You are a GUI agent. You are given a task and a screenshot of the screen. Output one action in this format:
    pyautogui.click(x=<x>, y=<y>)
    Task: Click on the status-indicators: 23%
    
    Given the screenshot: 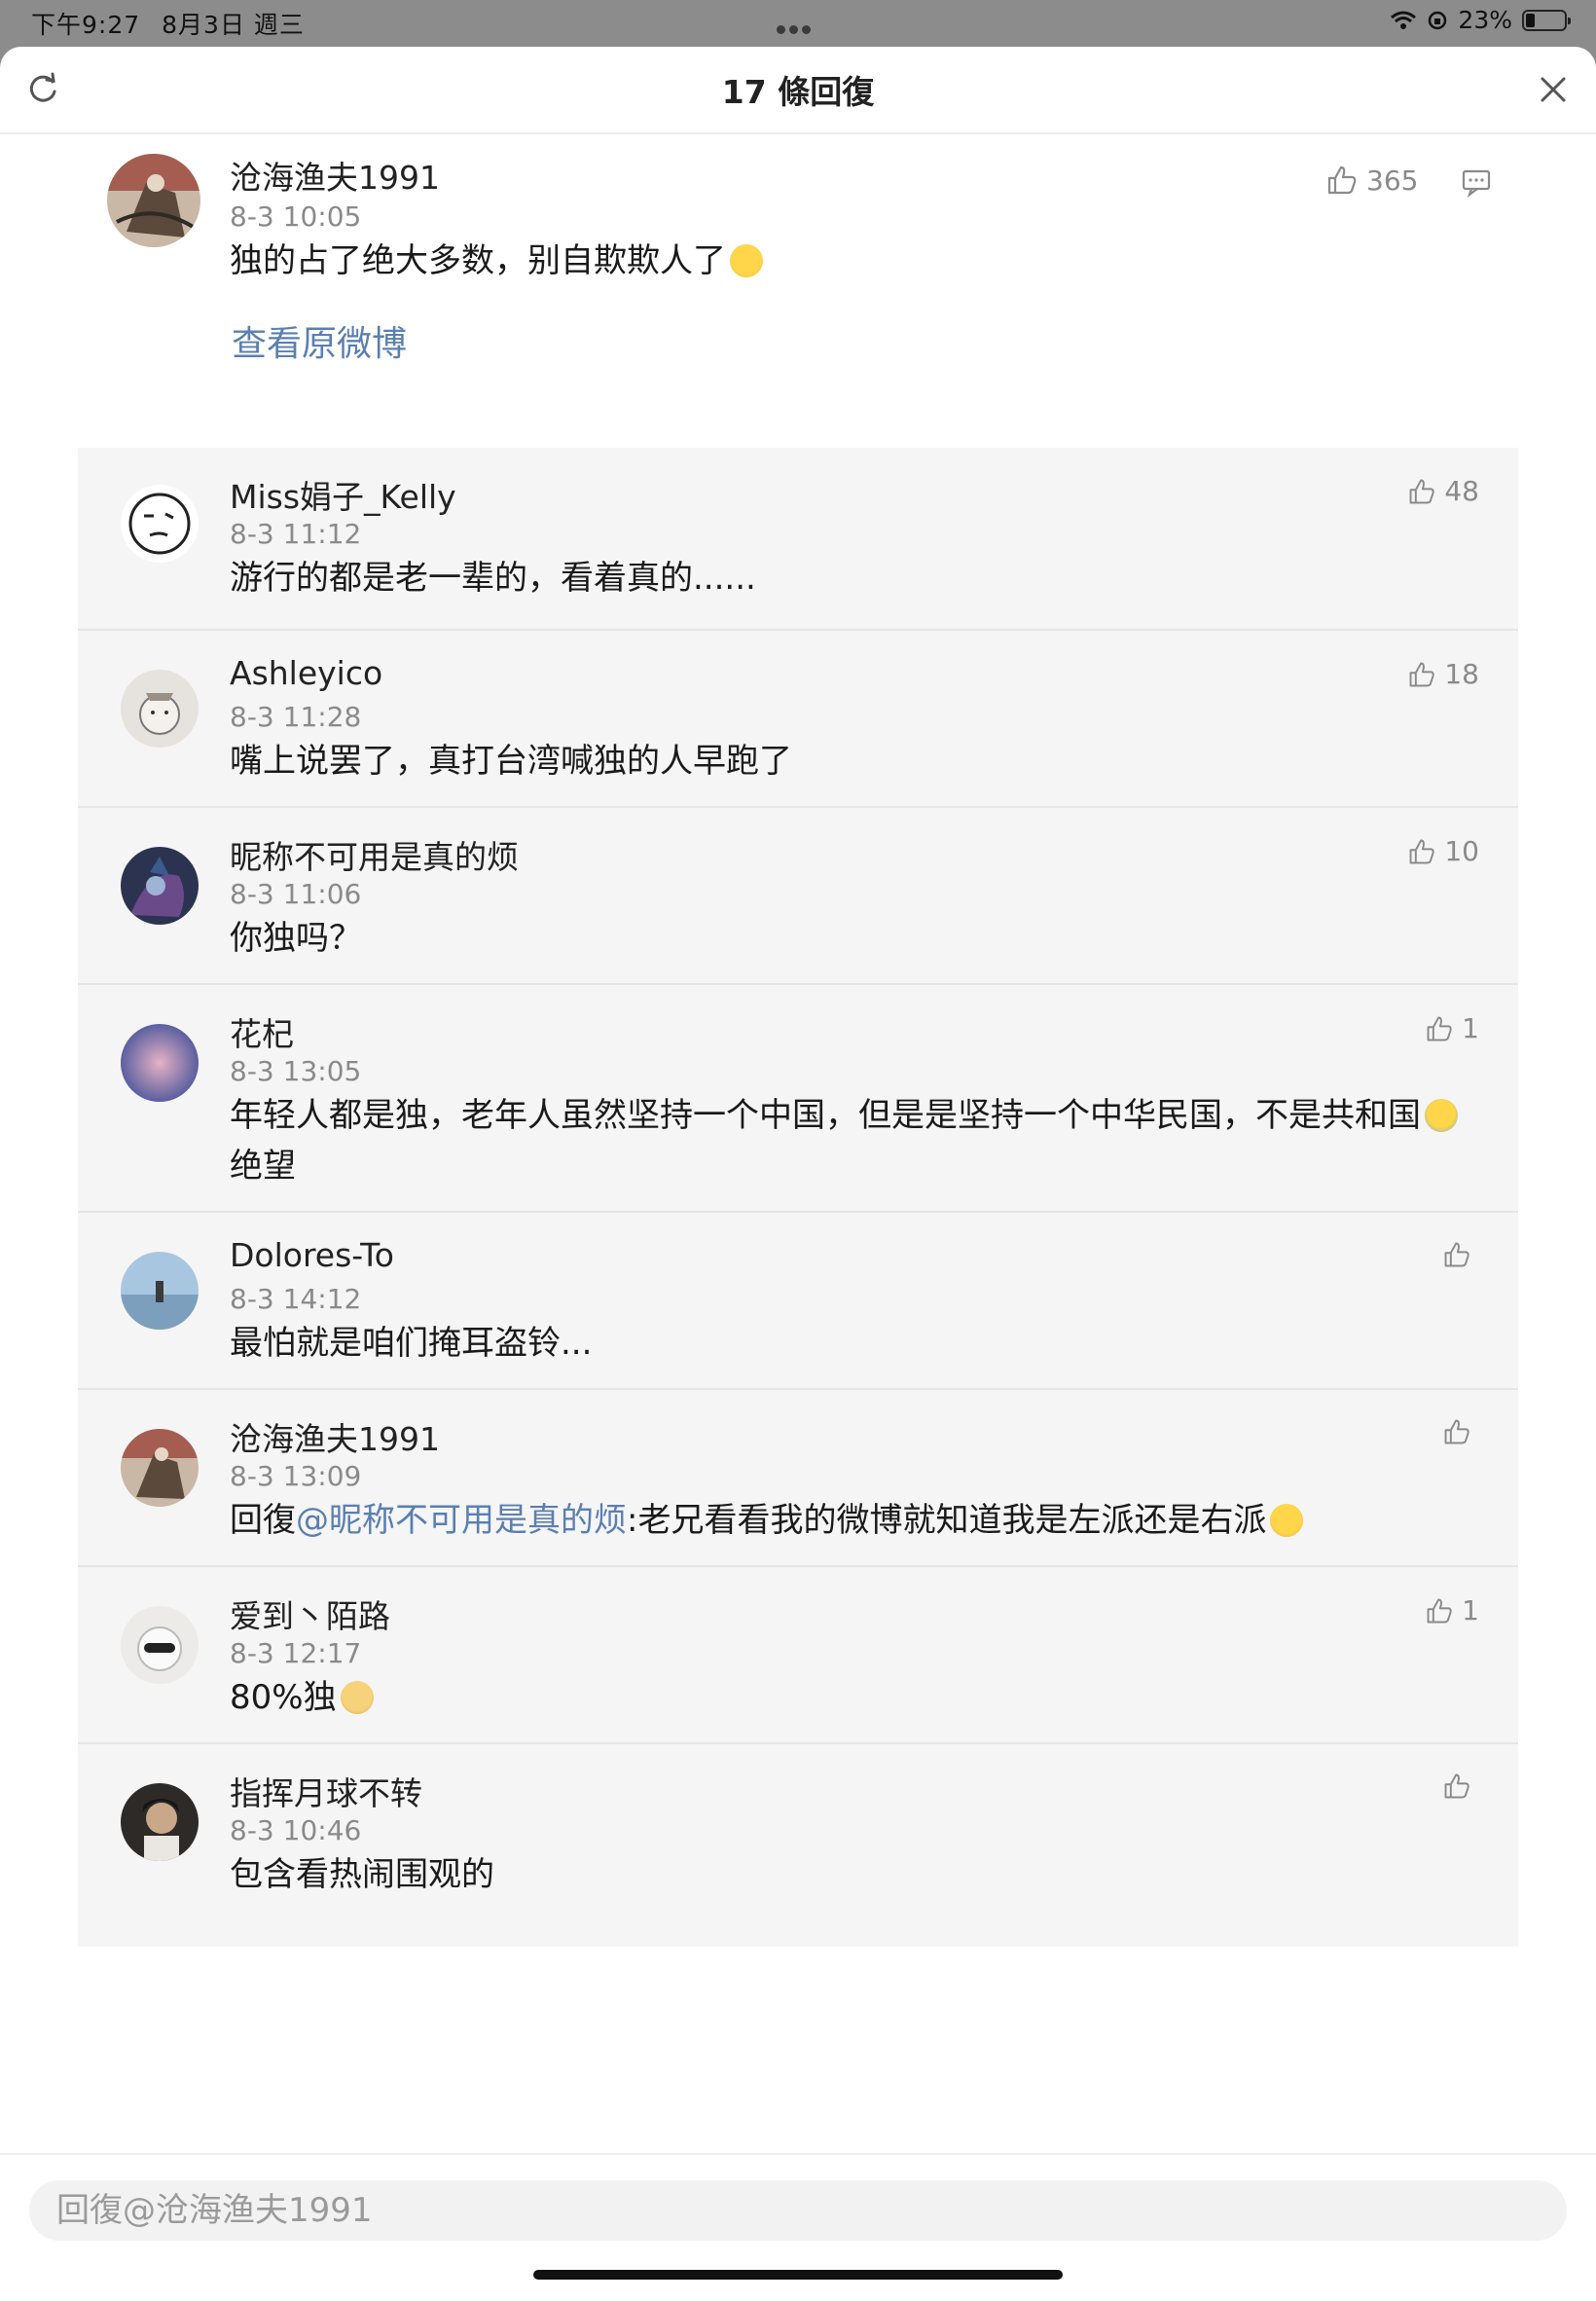 What is the action you would take?
    pyautogui.click(x=1481, y=20)
    